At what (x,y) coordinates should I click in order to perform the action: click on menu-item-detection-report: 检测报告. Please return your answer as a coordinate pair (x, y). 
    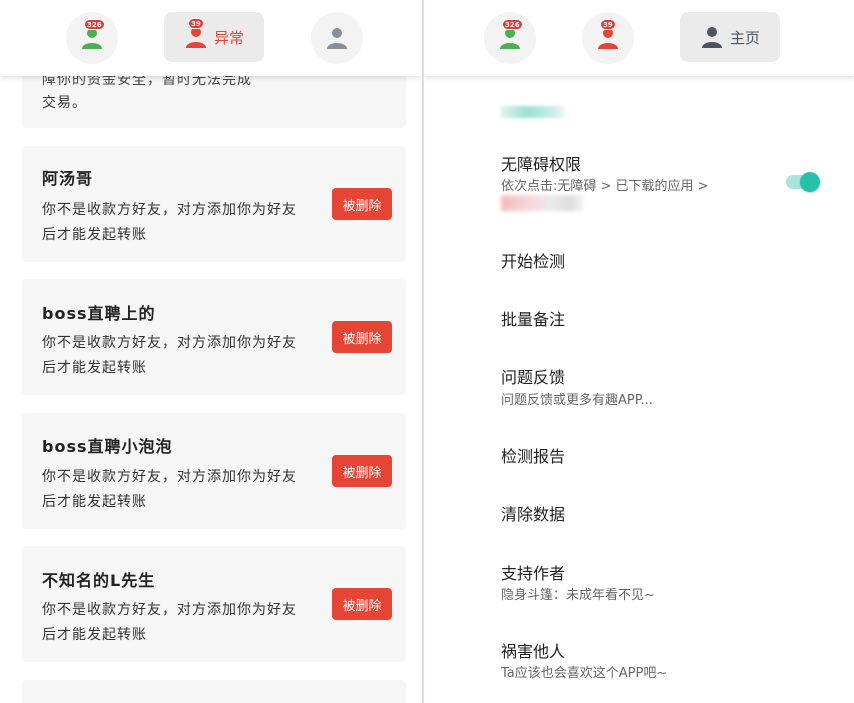
    Looking at the image, I should click on (533, 455).